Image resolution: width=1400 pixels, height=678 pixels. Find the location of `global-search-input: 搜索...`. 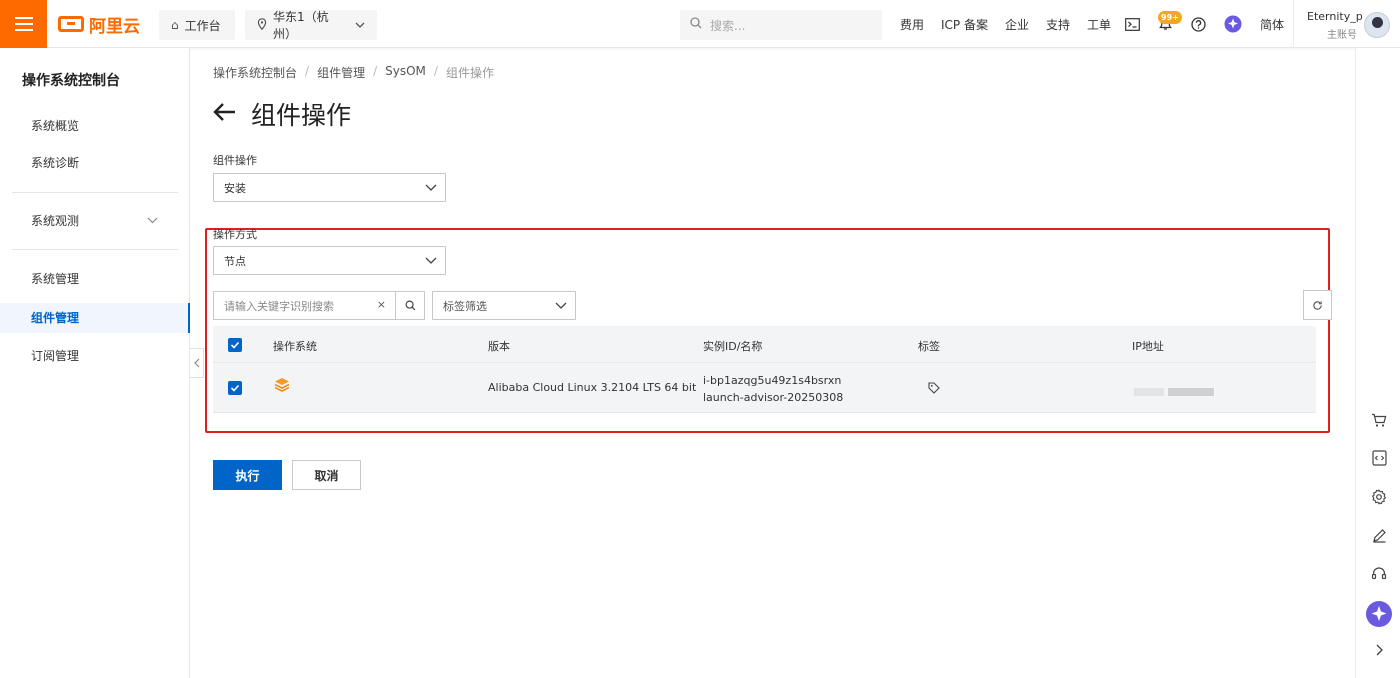

global-search-input: 搜索... is located at coordinates (781, 25).